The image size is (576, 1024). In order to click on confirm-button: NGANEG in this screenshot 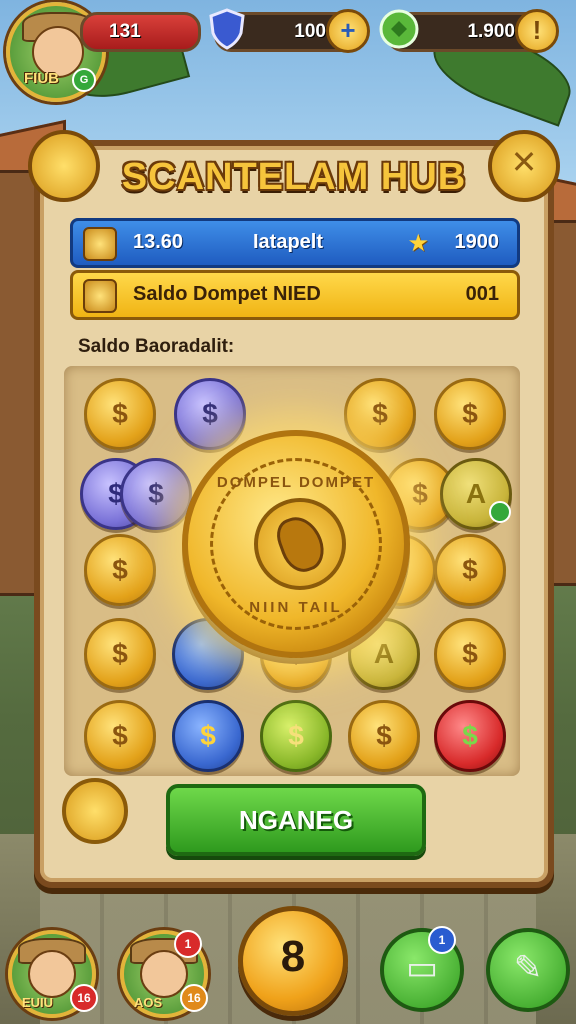, I will do `click(296, 820)`.